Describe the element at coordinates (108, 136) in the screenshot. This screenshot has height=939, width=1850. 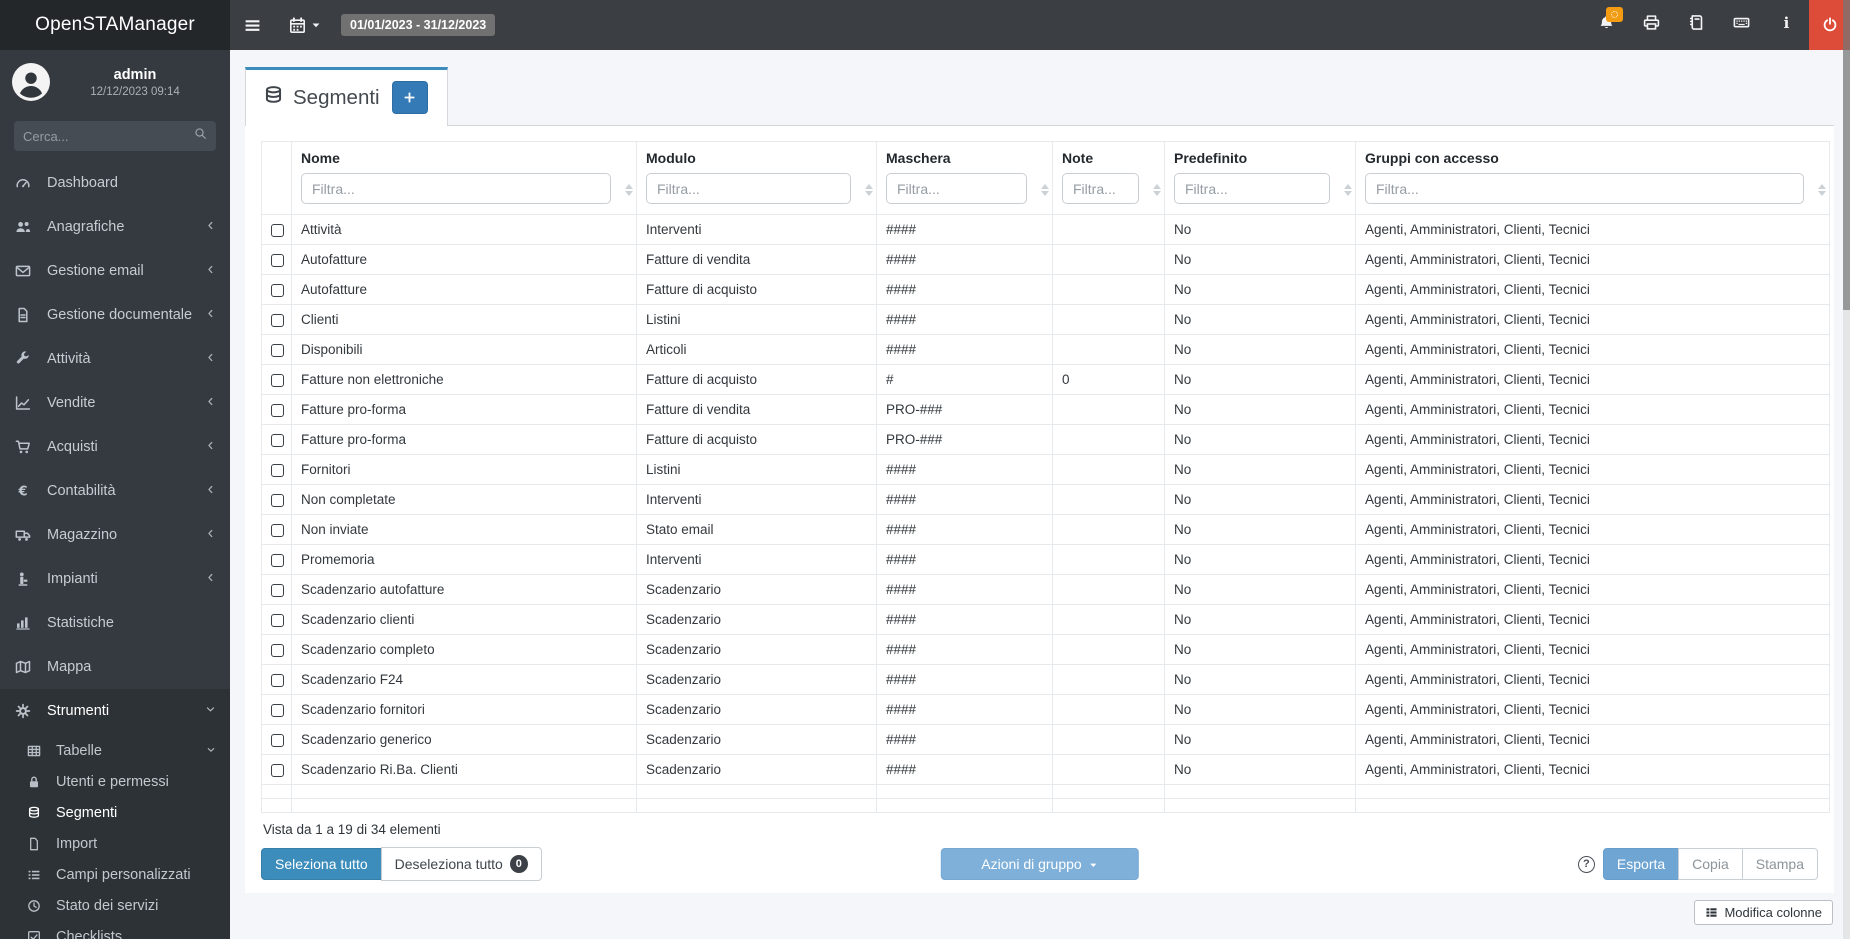
I see `search-input` at that location.